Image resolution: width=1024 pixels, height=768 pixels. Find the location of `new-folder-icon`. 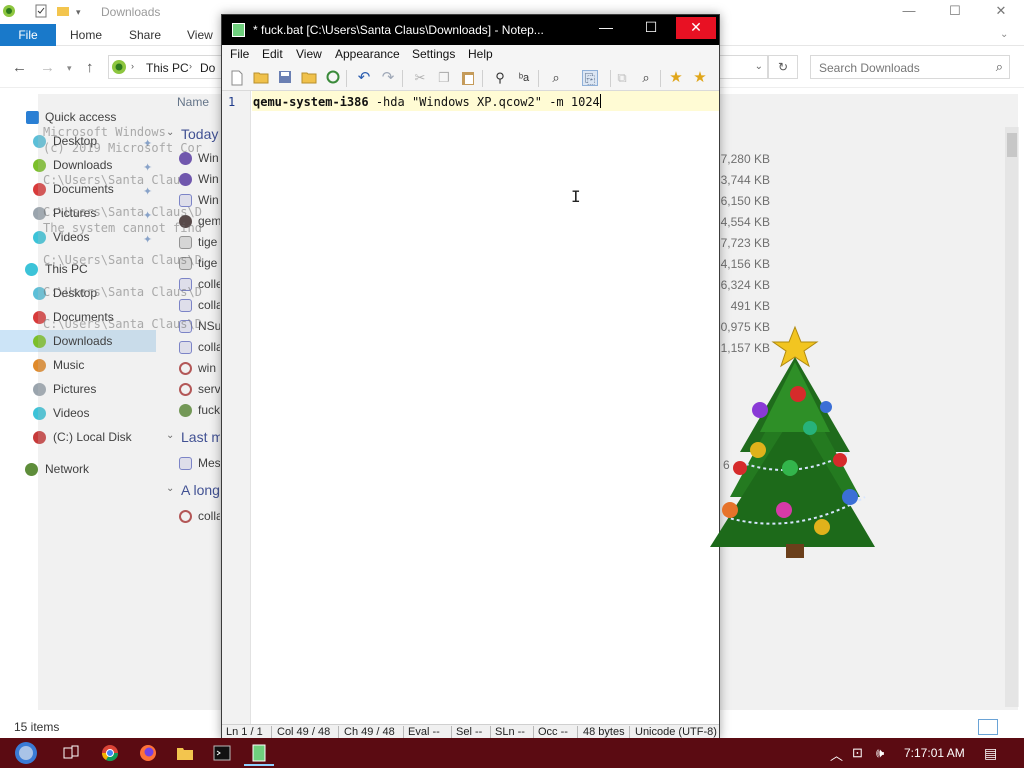

new-folder-icon is located at coordinates (64, 12).